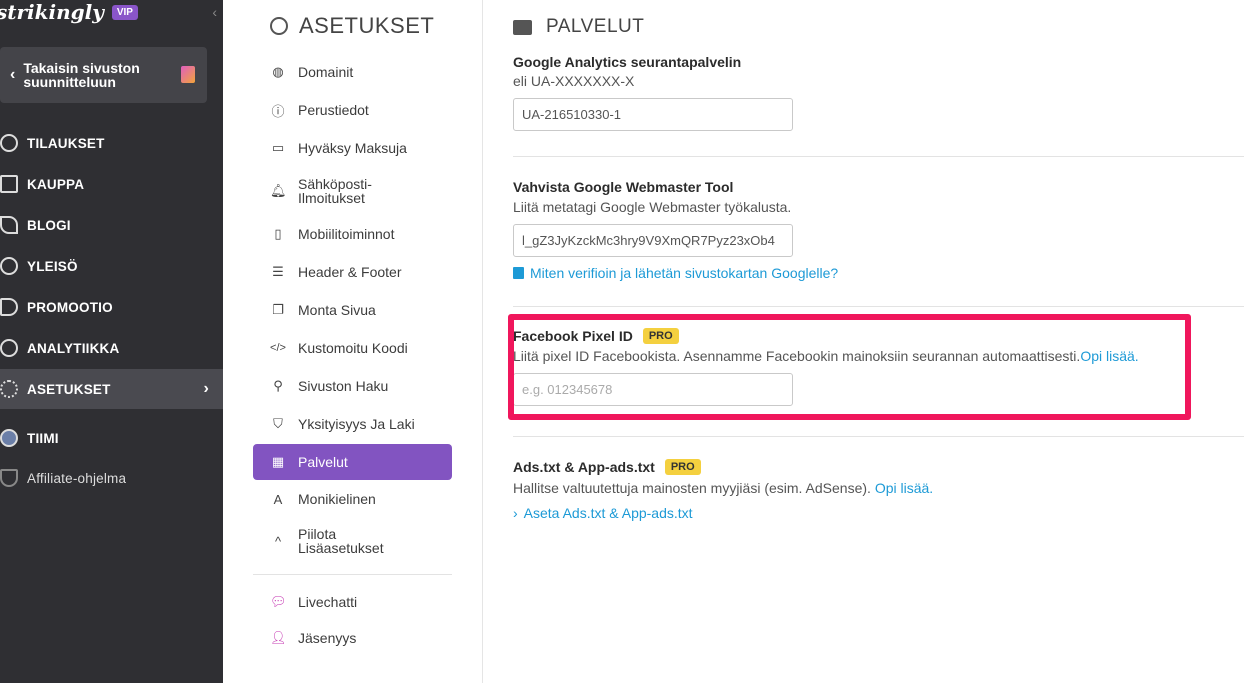  I want to click on settings-item-koodi: </> Kustomoitu Koodi, so click(352, 348).